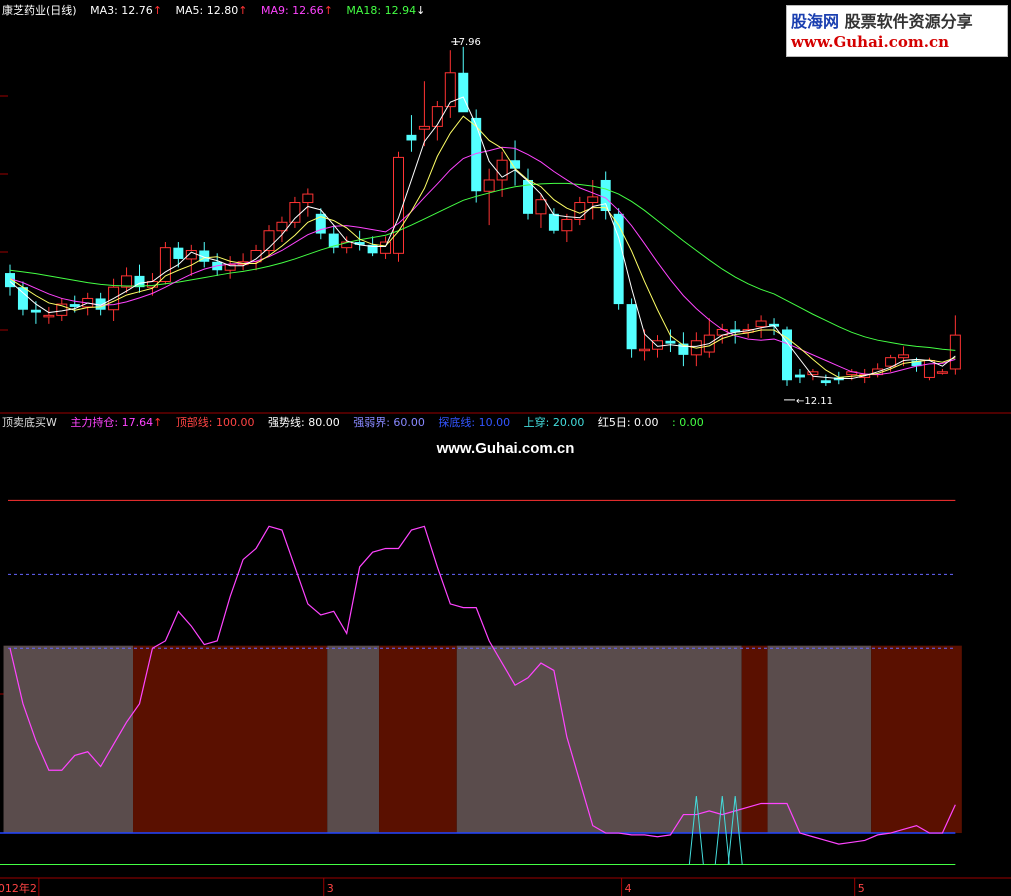 This screenshot has width=1011, height=896. What do you see at coordinates (466, 42) in the screenshot?
I see `high-label: 17.96` at bounding box center [466, 42].